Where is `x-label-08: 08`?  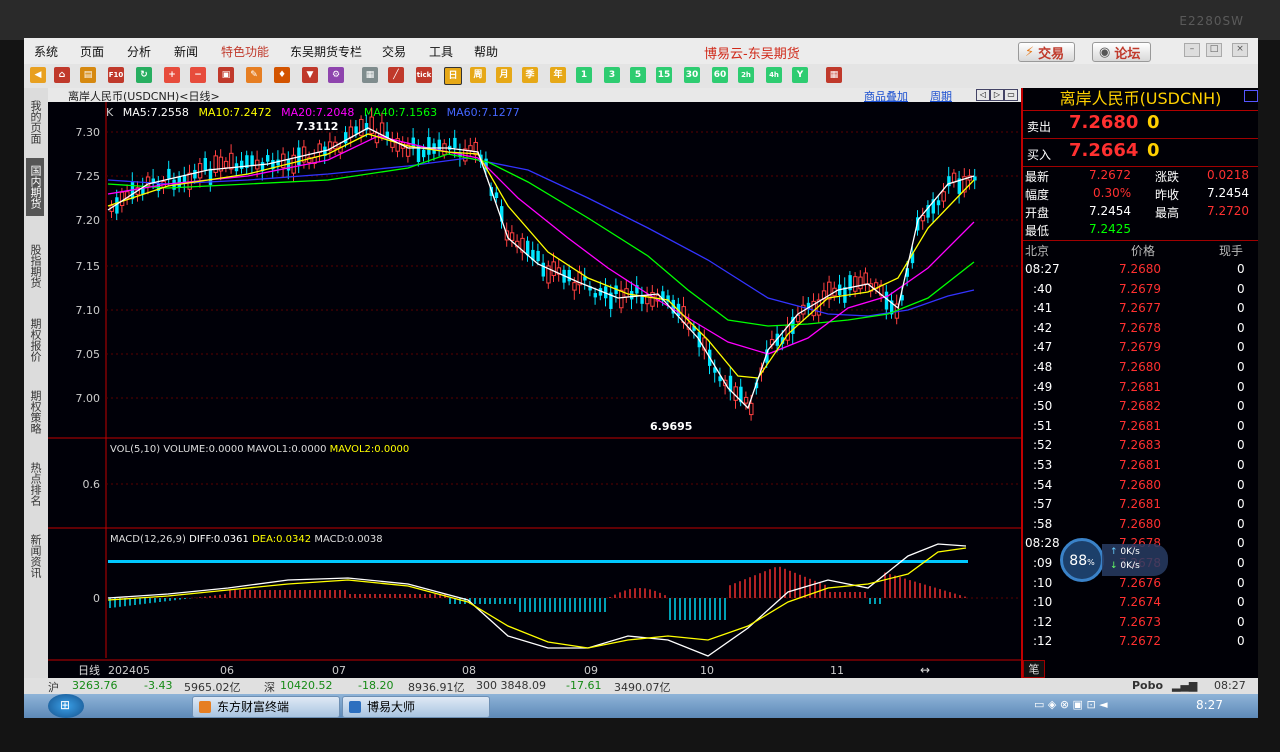 x-label-08: 08 is located at coordinates (469, 670).